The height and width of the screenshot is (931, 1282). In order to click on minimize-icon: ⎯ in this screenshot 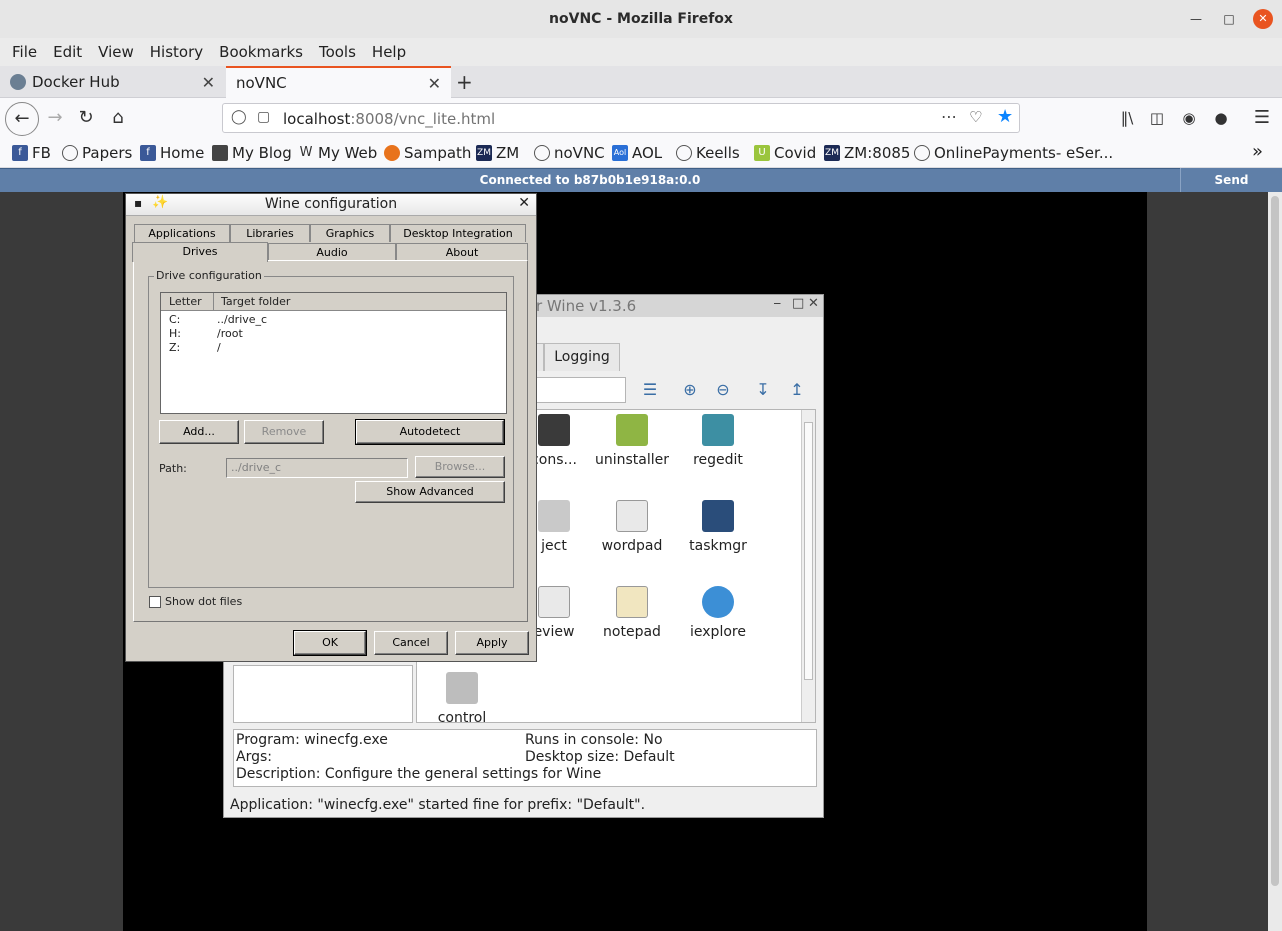, I will do `click(777, 303)`.